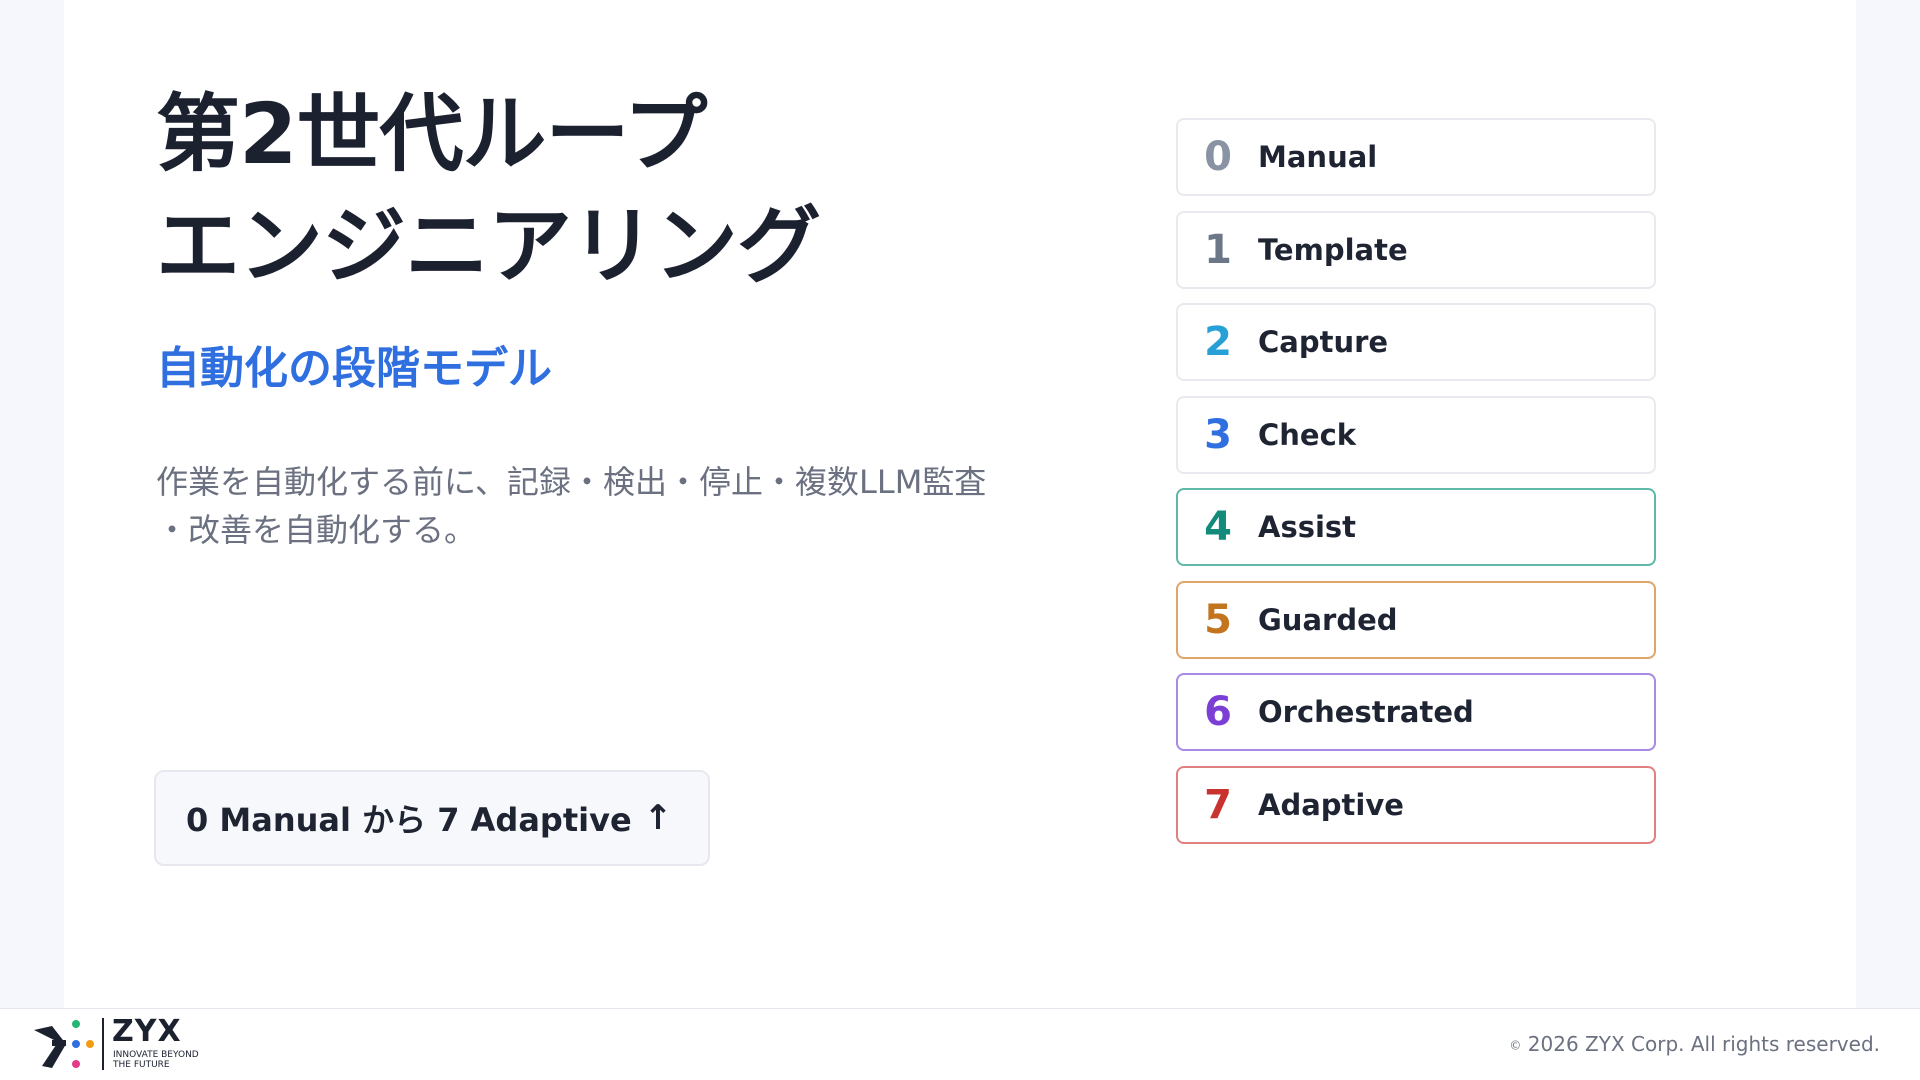 Image resolution: width=1920 pixels, height=1080 pixels. I want to click on stage-item-capture: 2 Capture, so click(1416, 342).